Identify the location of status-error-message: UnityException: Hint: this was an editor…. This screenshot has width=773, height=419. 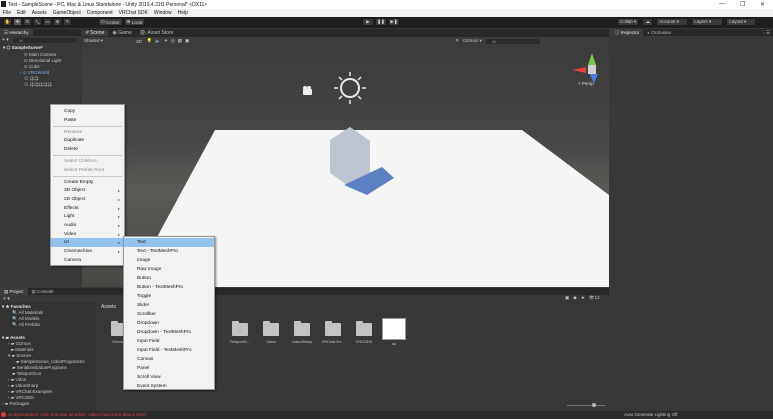
(77, 414).